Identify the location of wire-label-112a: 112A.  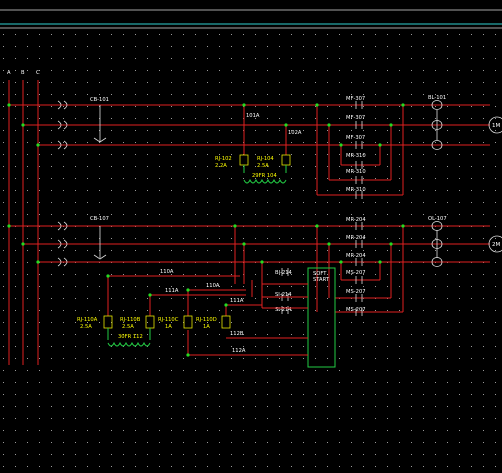
(239, 351).